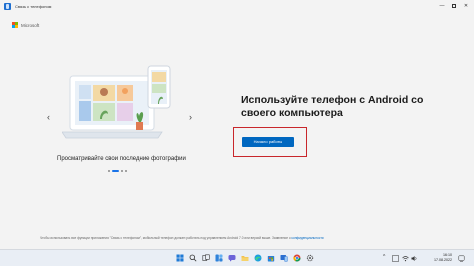 The image size is (474, 266). I want to click on get-started-button: Начало работы, so click(268, 142).